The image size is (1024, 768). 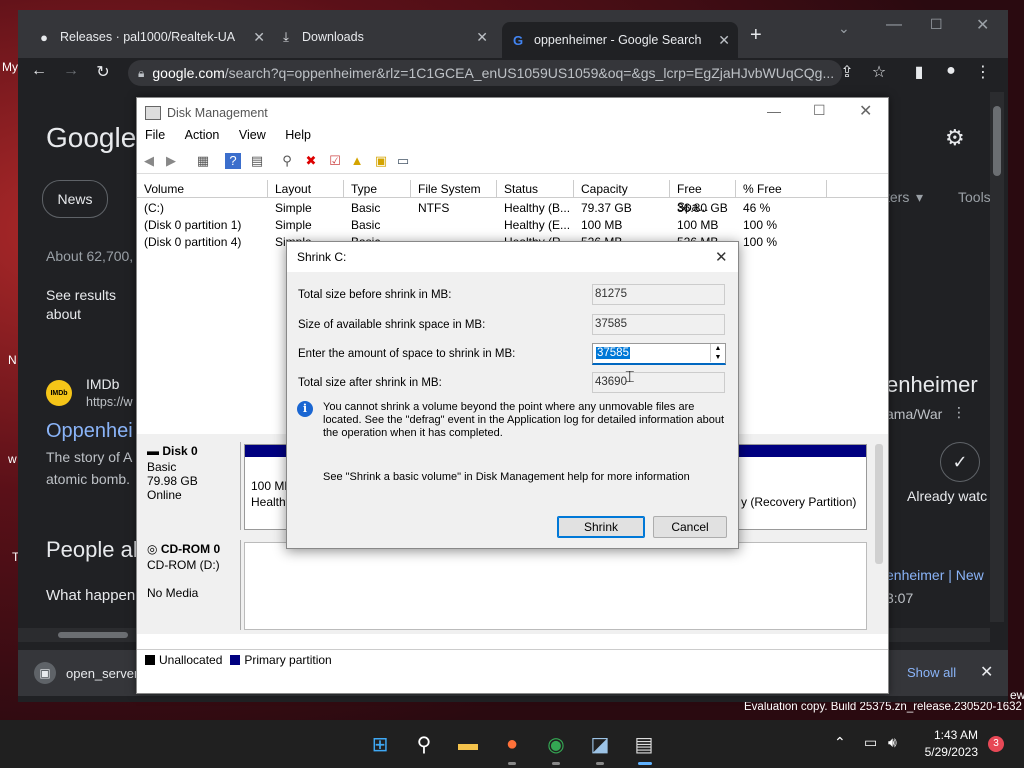 I want to click on file-explorer-icon: ▬, so click(x=468, y=744).